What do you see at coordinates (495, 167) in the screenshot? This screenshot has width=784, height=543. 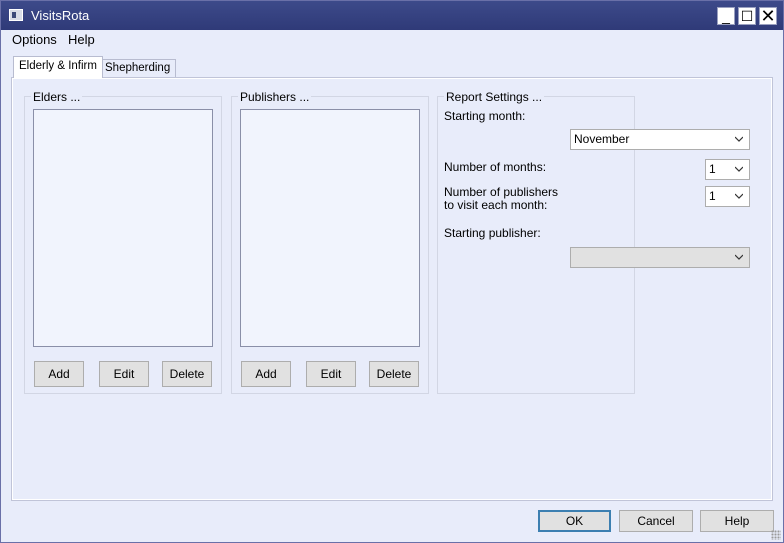 I see `num-months-label: Number of months:` at bounding box center [495, 167].